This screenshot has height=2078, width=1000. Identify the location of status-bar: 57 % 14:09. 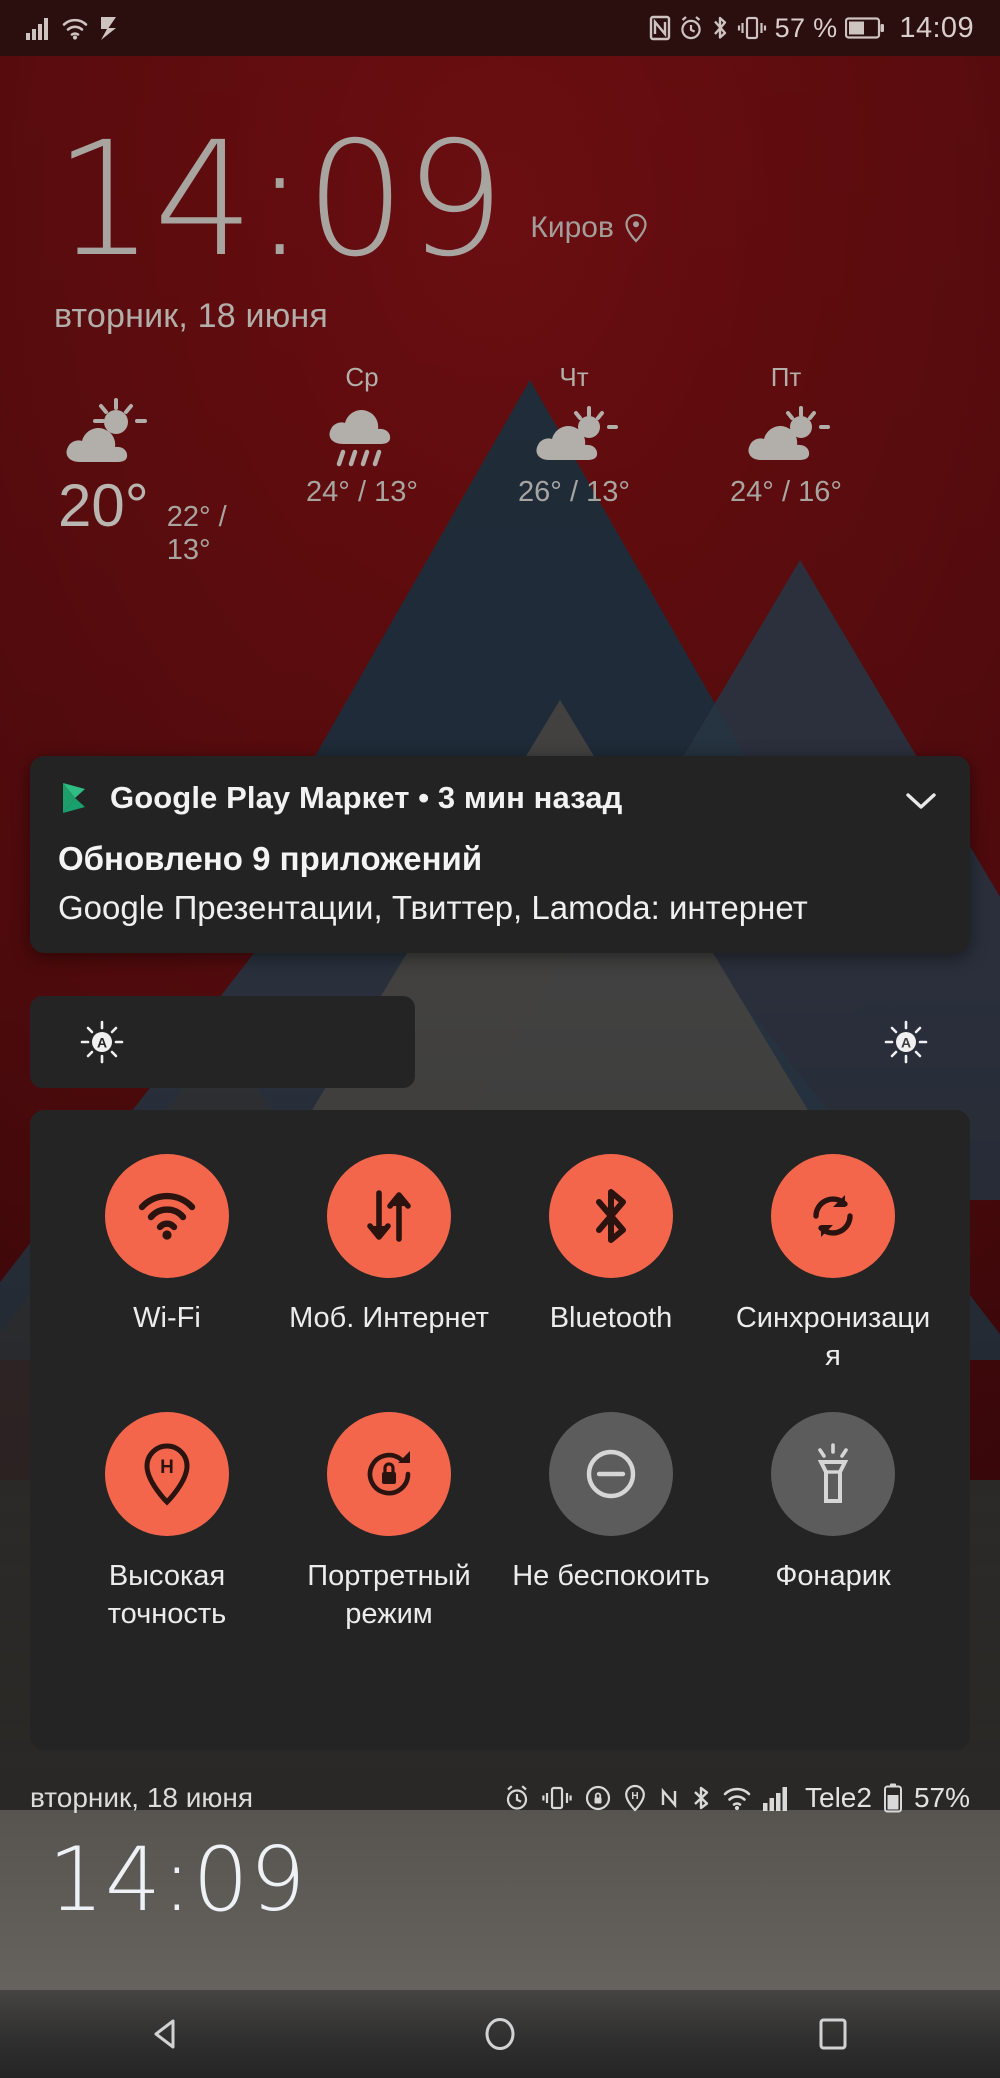
(500, 28).